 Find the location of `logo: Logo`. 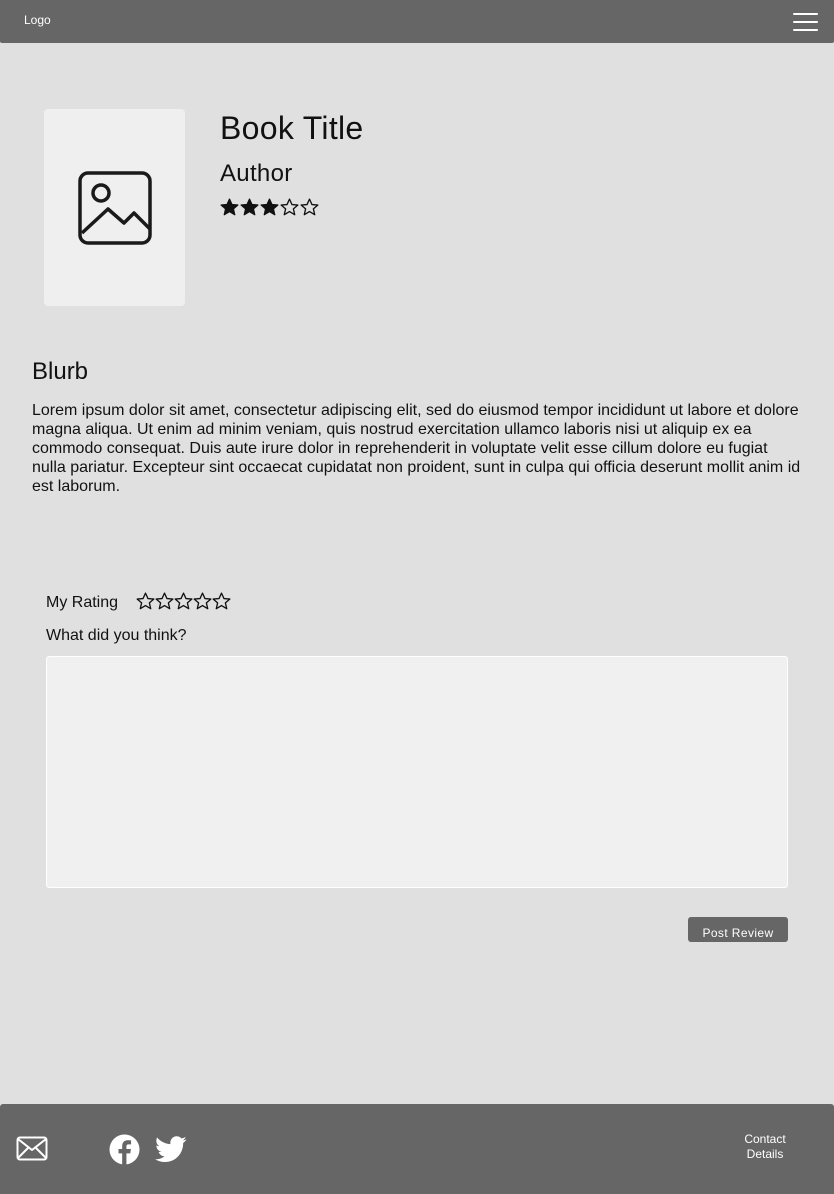

logo: Logo is located at coordinates (37, 20).